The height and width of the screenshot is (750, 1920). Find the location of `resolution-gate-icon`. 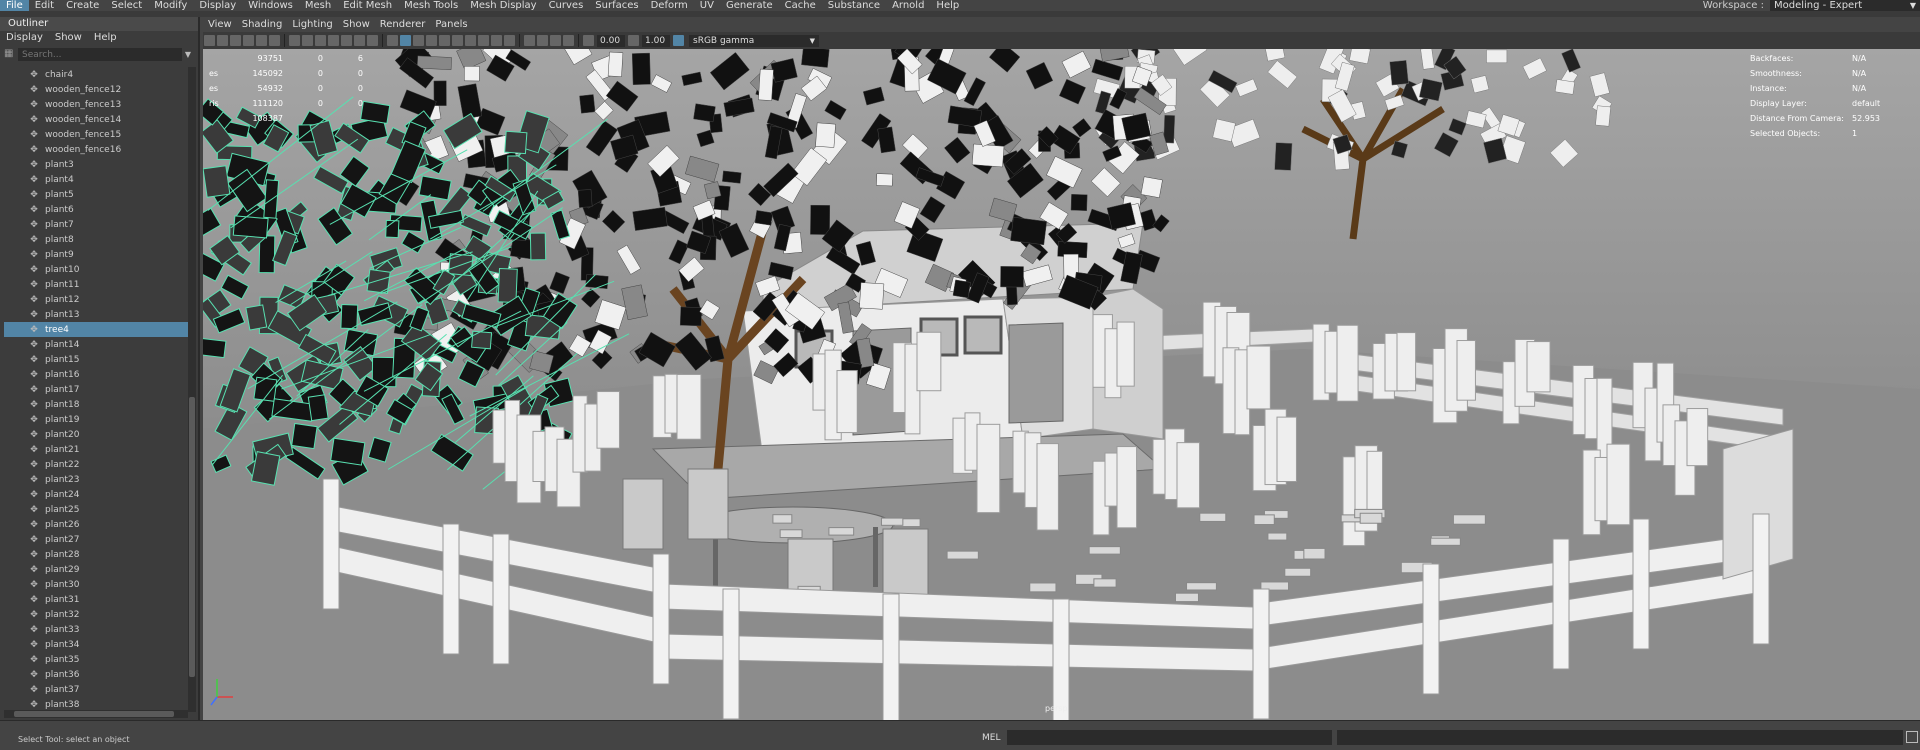

resolution-gate-icon is located at coordinates (320, 40).